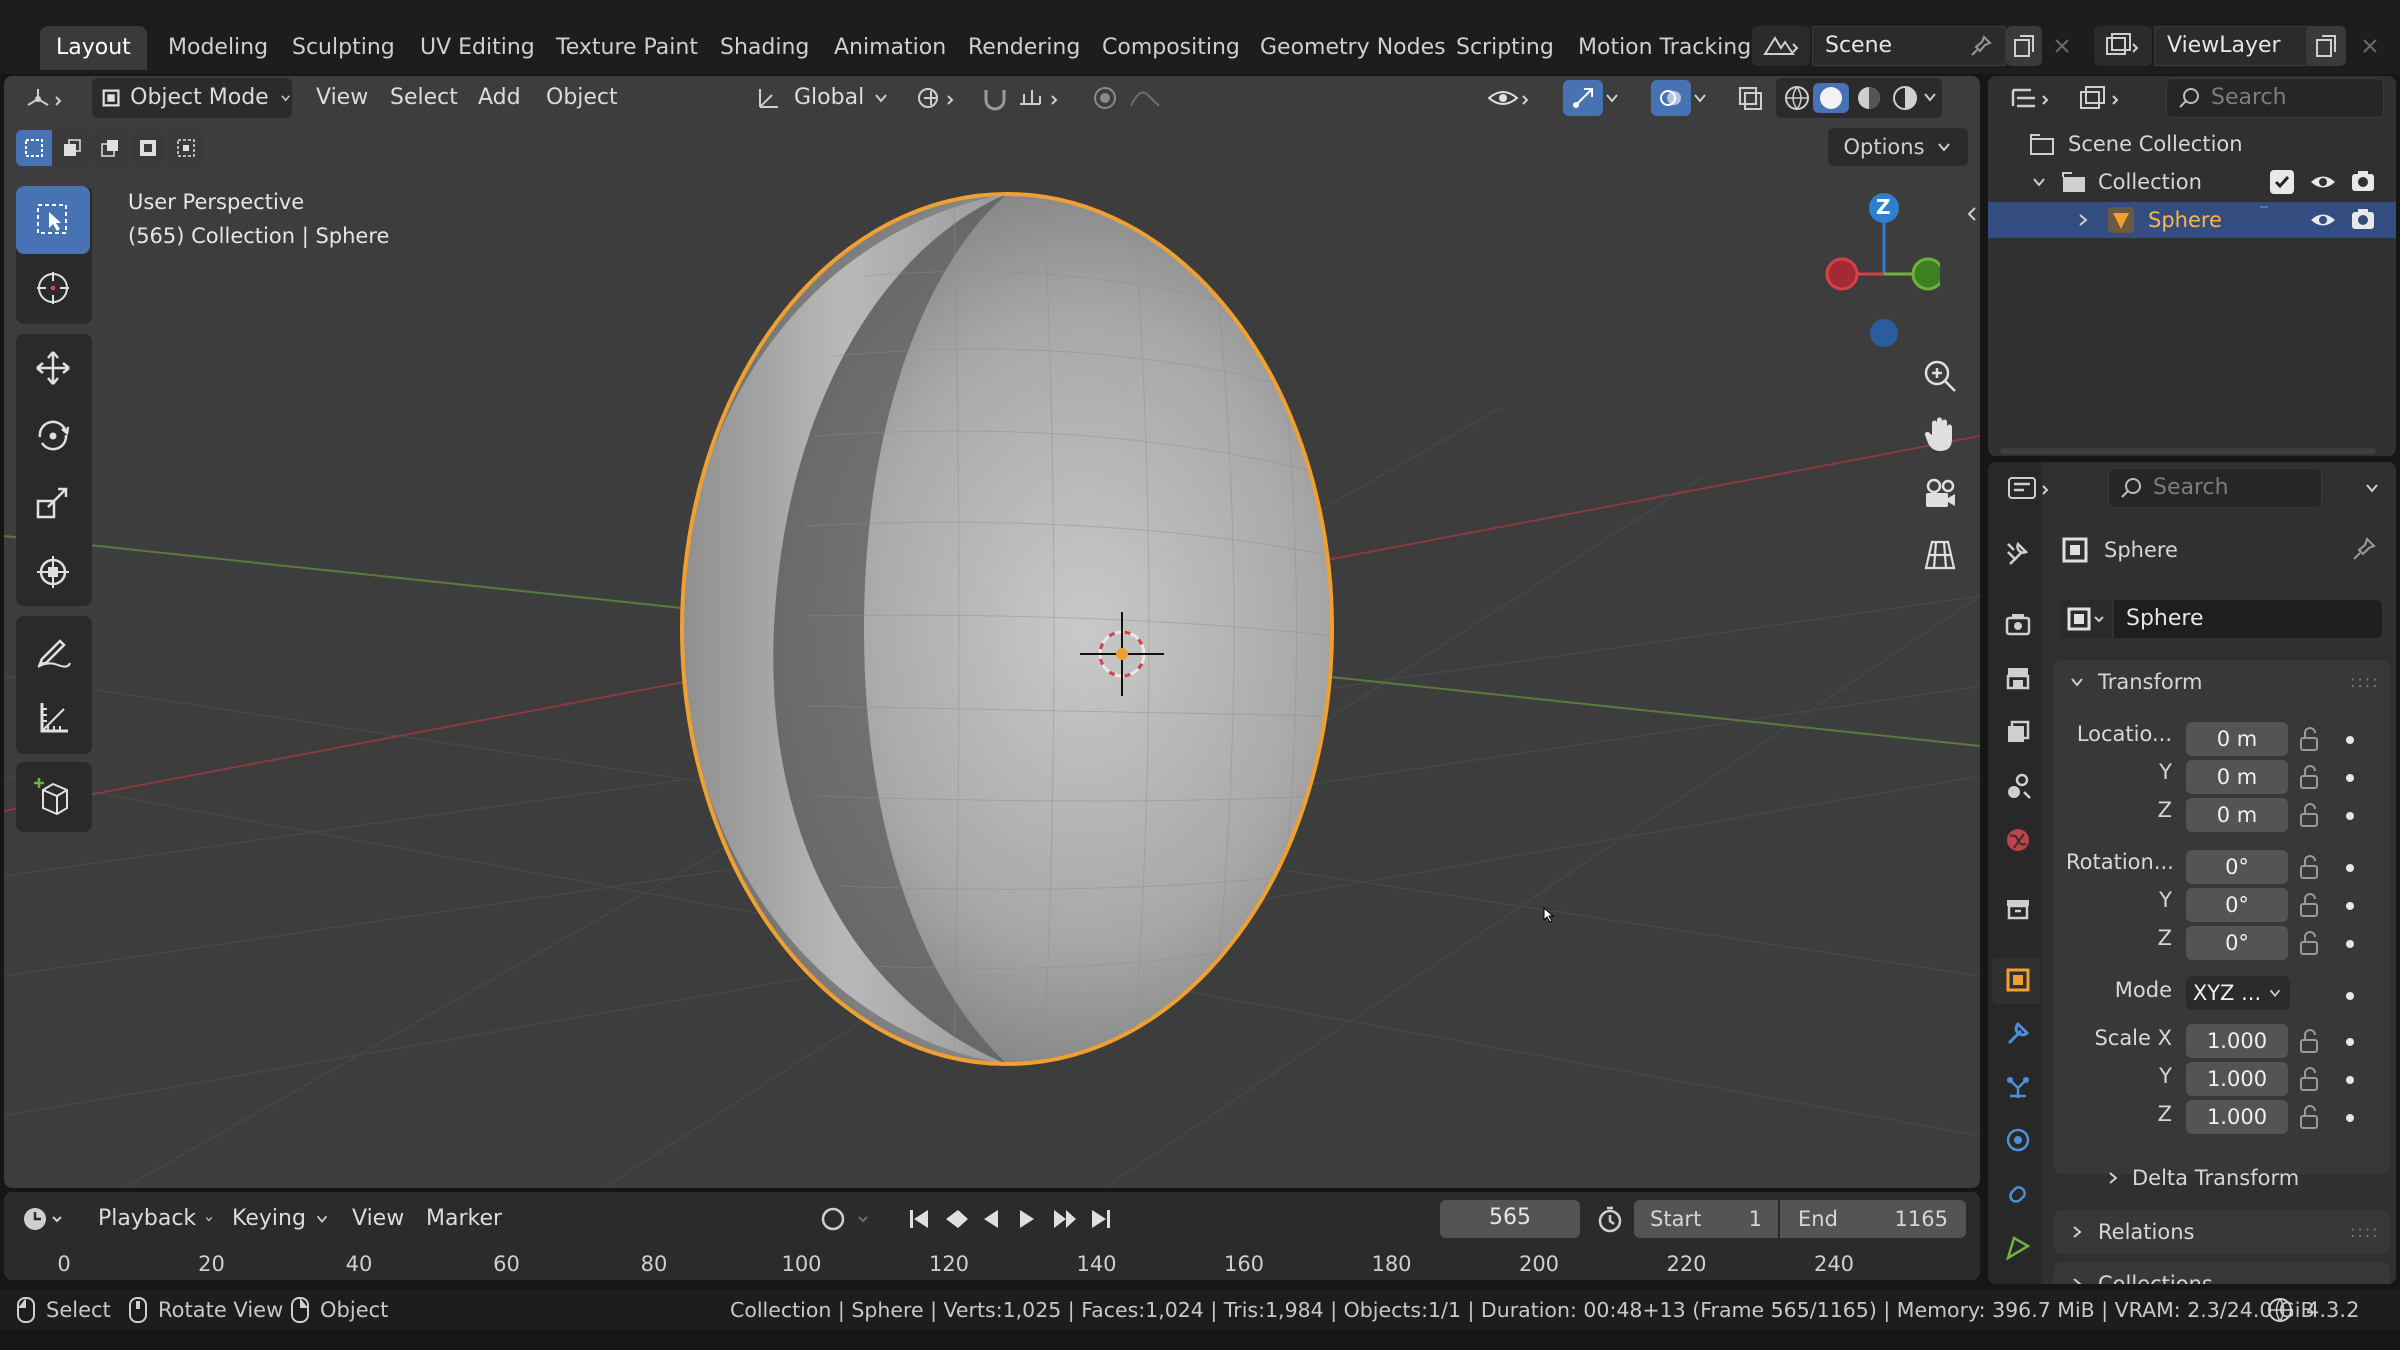 This screenshot has height=1350, width=2400. What do you see at coordinates (1065, 1219) in the screenshot?
I see `jump-keyframe-forward-icon` at bounding box center [1065, 1219].